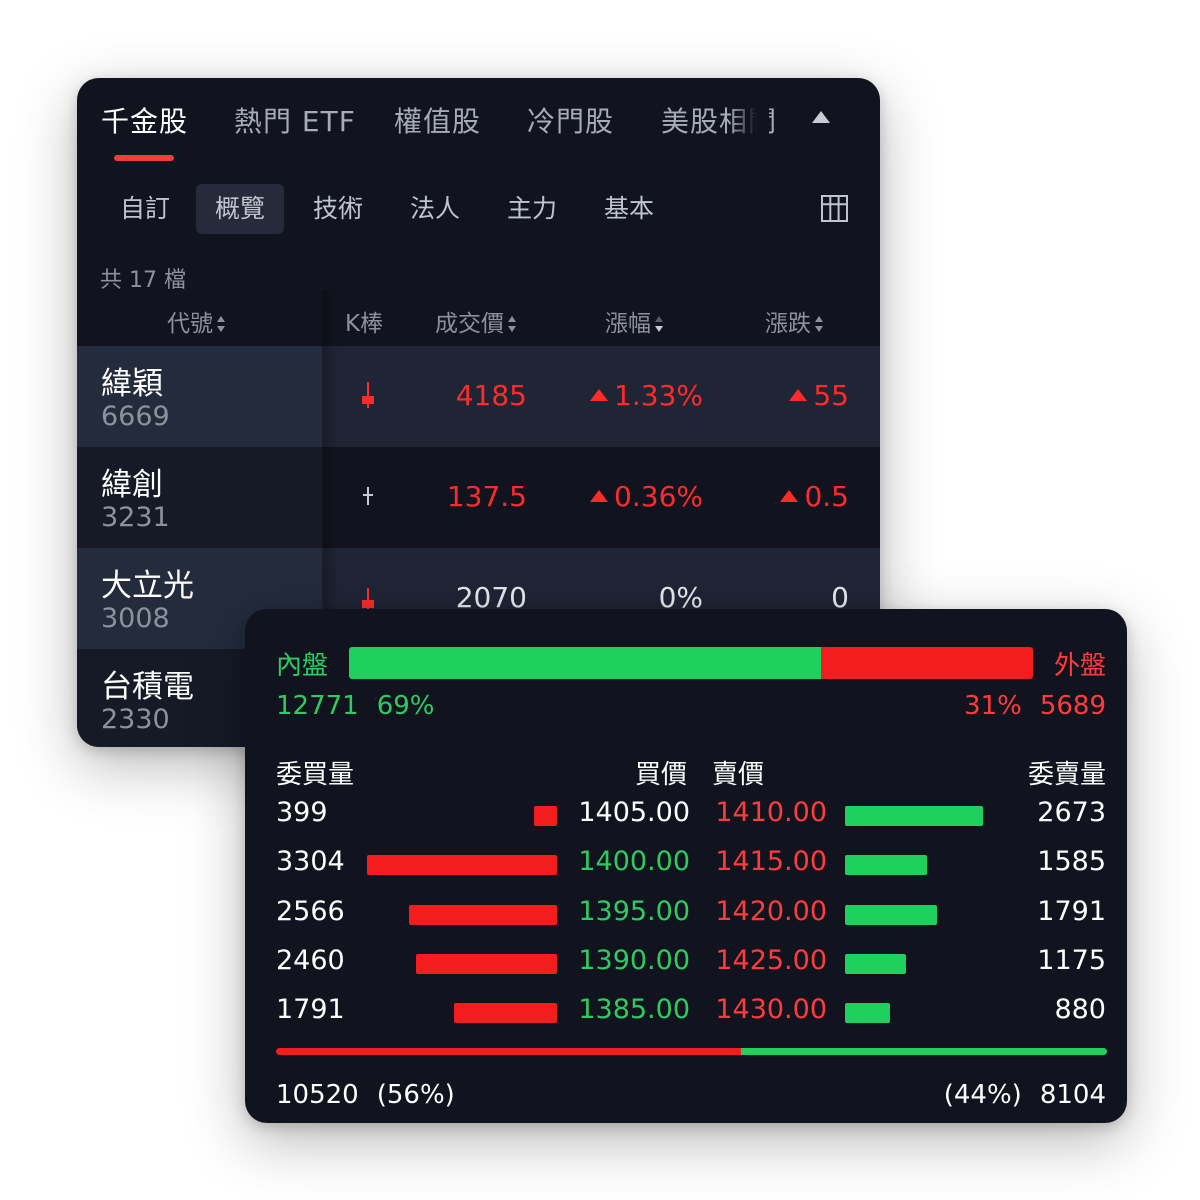 Image resolution: width=1200 pixels, height=1200 pixels. I want to click on order-book-row: 1791 1385.00 1430.00 880, so click(686, 1018).